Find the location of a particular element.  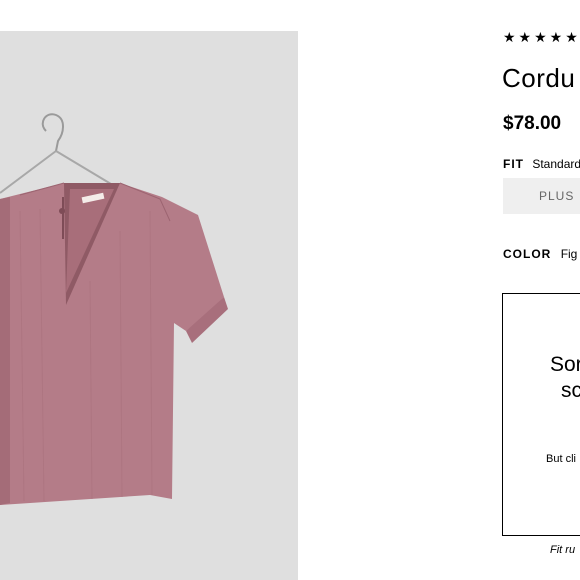

panel-heading: Sor is located at coordinates (565, 364).